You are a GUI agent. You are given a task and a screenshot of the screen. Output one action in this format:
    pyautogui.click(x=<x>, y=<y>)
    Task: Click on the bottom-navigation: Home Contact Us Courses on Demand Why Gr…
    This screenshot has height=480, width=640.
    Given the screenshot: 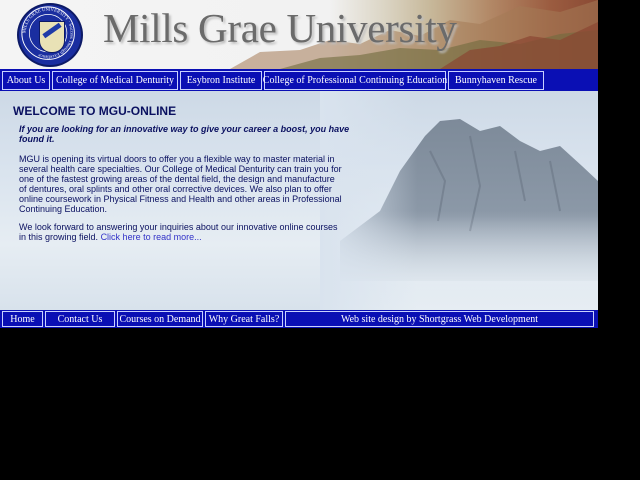 What is the action you would take?
    pyautogui.click(x=299, y=319)
    